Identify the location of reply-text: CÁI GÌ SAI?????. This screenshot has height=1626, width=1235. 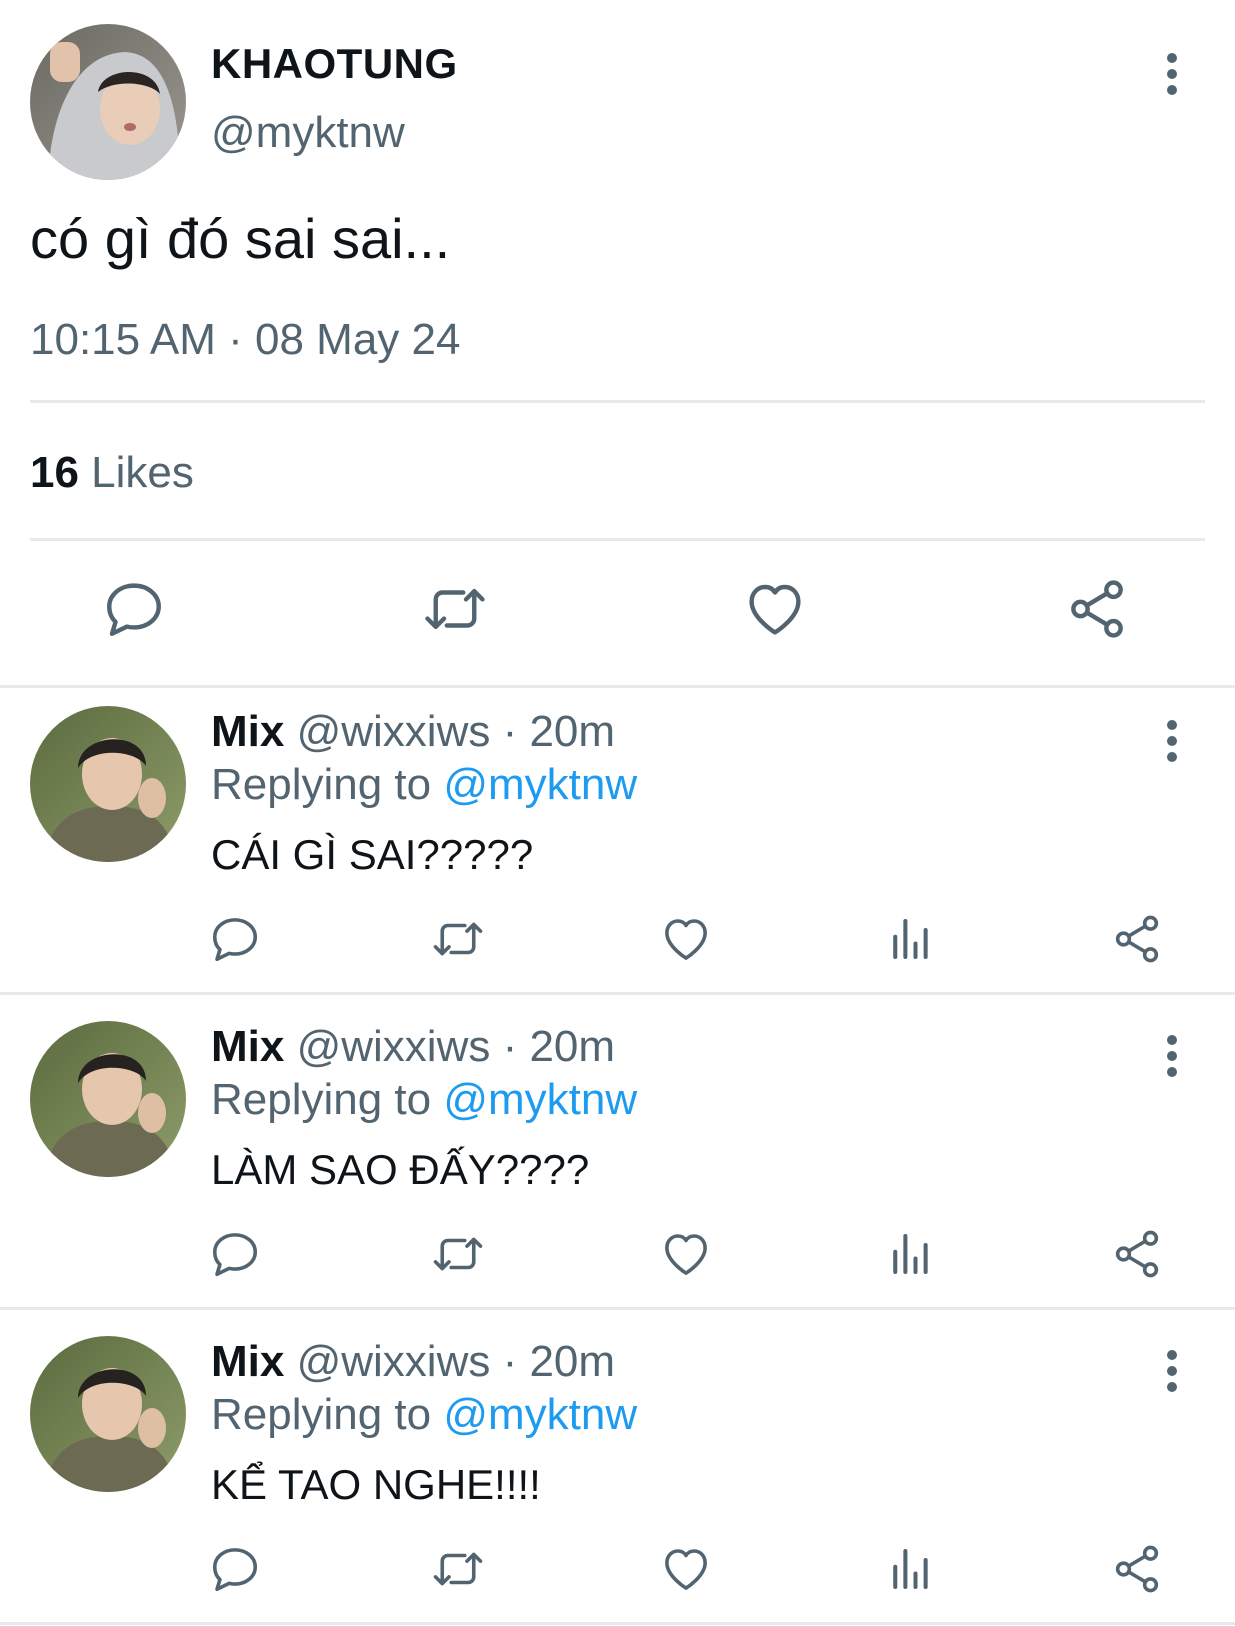
(372, 854).